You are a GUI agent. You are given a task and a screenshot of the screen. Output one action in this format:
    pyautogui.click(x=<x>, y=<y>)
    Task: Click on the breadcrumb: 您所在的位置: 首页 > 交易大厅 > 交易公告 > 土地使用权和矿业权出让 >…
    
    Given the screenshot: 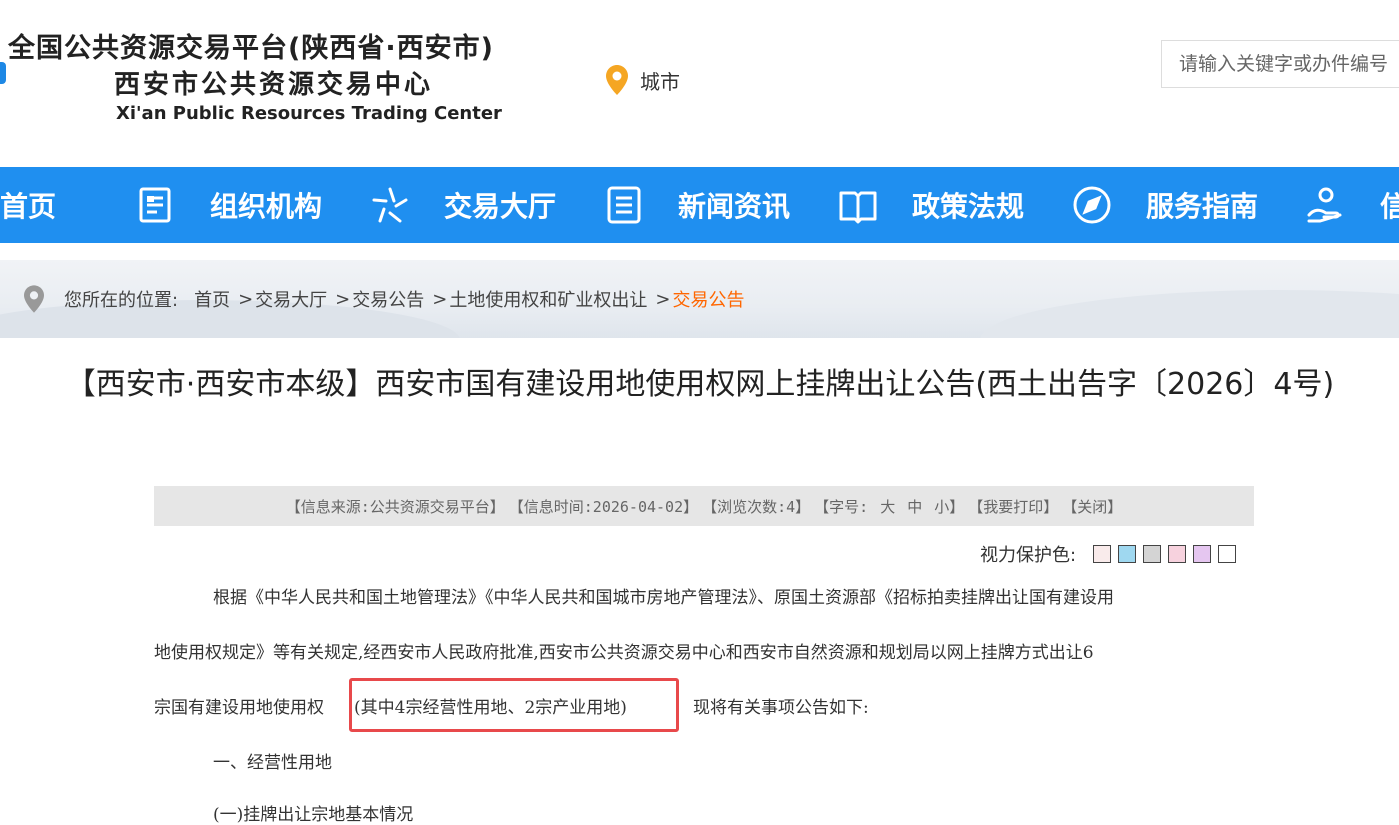 What is the action you would take?
    pyautogui.click(x=384, y=299)
    